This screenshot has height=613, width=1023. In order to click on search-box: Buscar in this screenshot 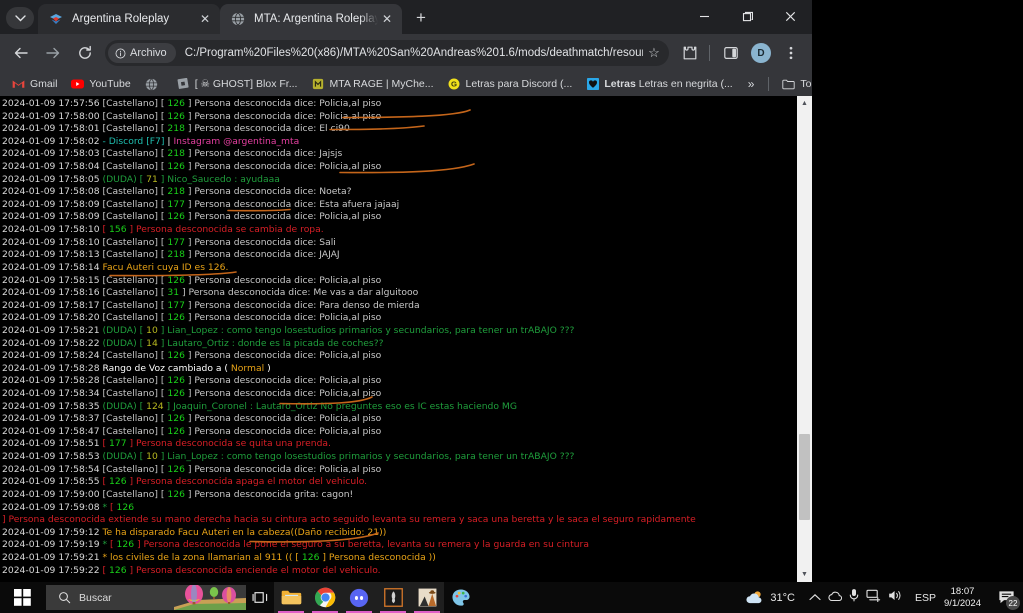, I will do `click(146, 597)`.